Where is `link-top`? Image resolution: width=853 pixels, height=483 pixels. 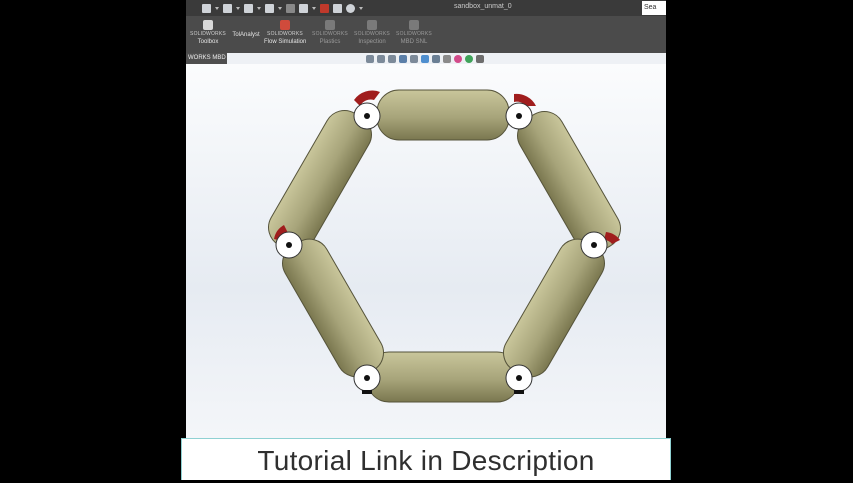
link-top is located at coordinates (443, 115).